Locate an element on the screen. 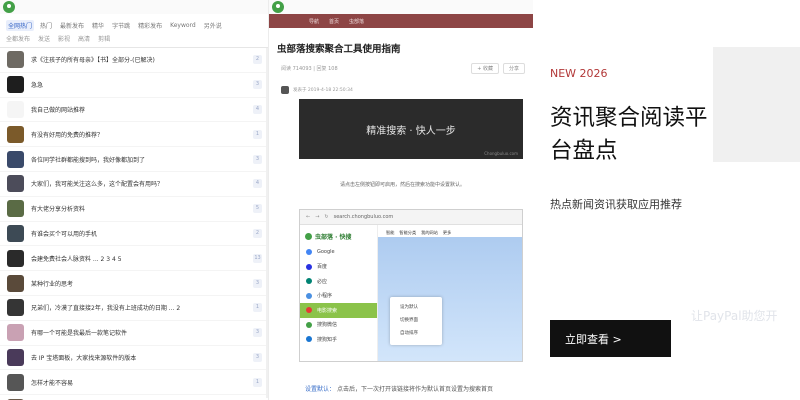 The image size is (800, 400). thread-row: 去 IP 宝塔面板，大家找来源软件的版本 3 is located at coordinates (134, 358).